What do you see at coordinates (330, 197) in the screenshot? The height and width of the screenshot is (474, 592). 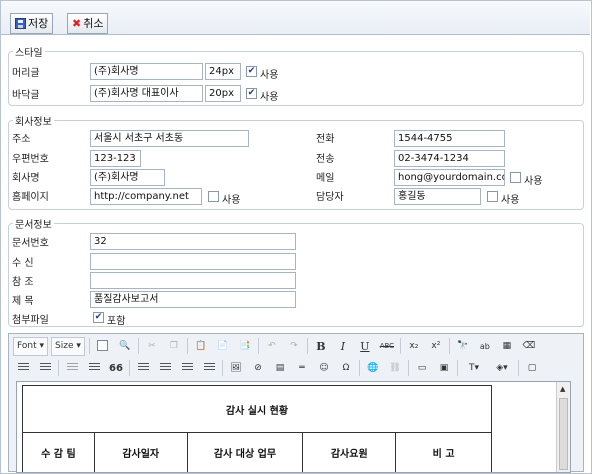 I see `manager-label: 담당자` at bounding box center [330, 197].